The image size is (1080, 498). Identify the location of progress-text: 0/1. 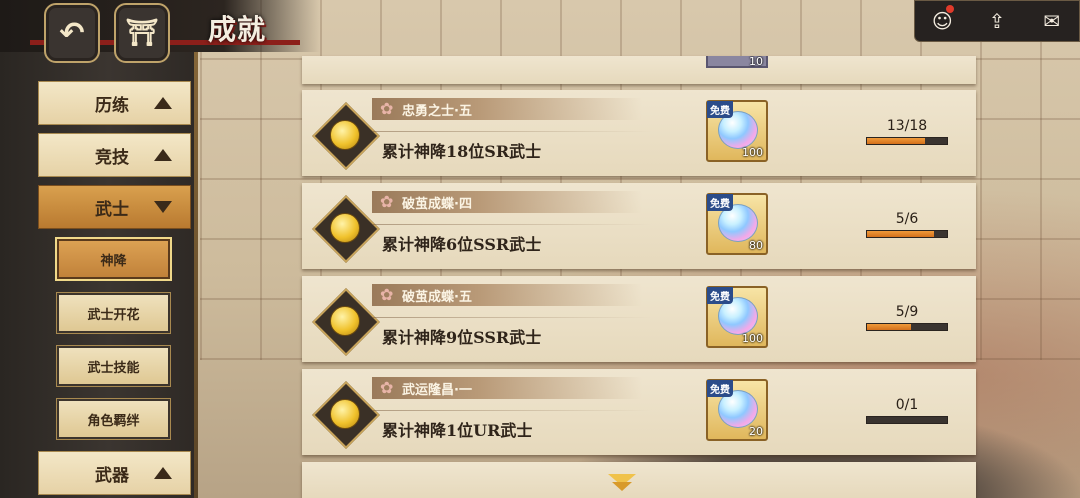
(907, 405).